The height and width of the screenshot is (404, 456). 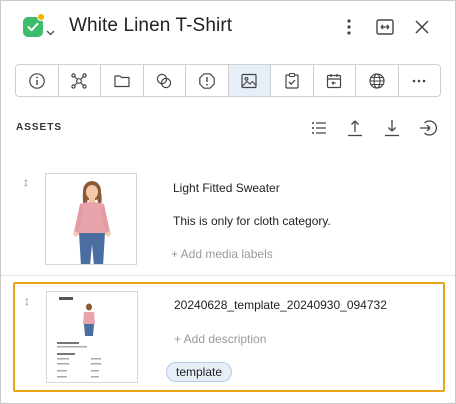 What do you see at coordinates (422, 27) in the screenshot?
I see `close-icon` at bounding box center [422, 27].